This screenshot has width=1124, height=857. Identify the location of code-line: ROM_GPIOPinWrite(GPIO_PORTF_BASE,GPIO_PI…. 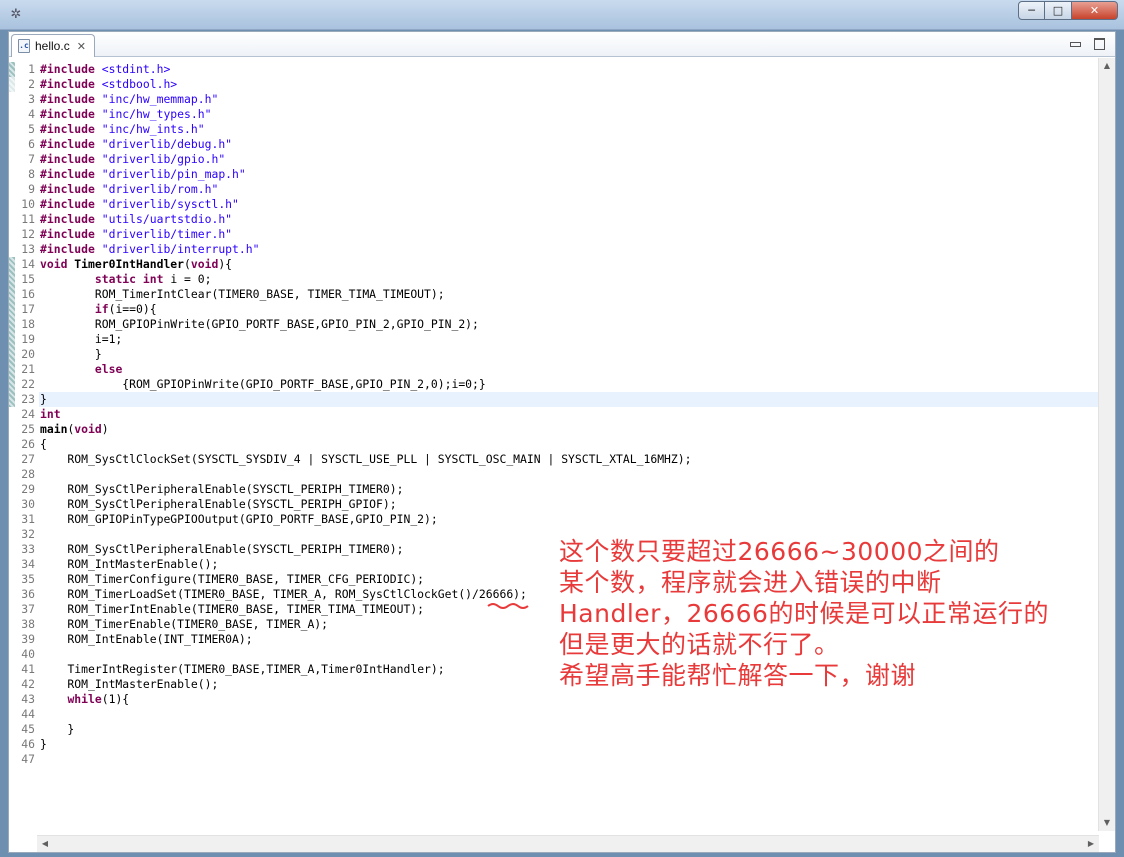
(569, 324).